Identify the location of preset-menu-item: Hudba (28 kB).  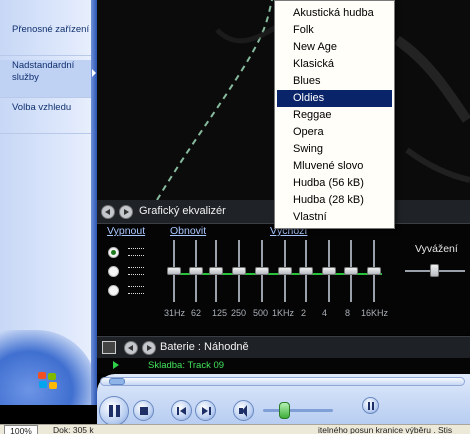
(334, 200).